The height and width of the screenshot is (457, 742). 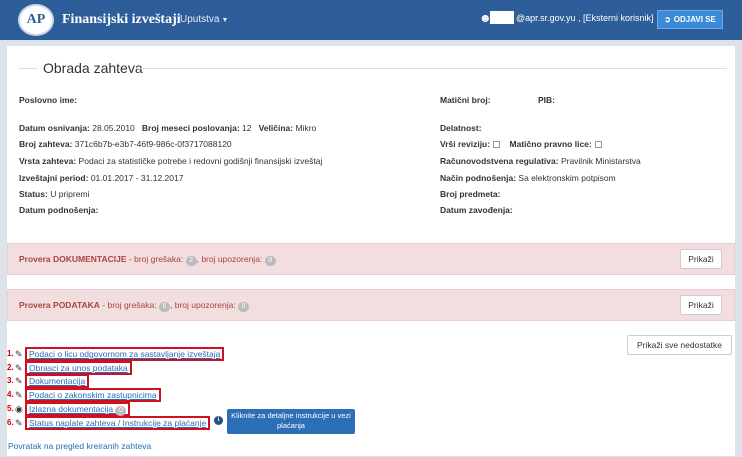 What do you see at coordinates (36, 20) in the screenshot?
I see `apr-logo: AP` at bounding box center [36, 20].